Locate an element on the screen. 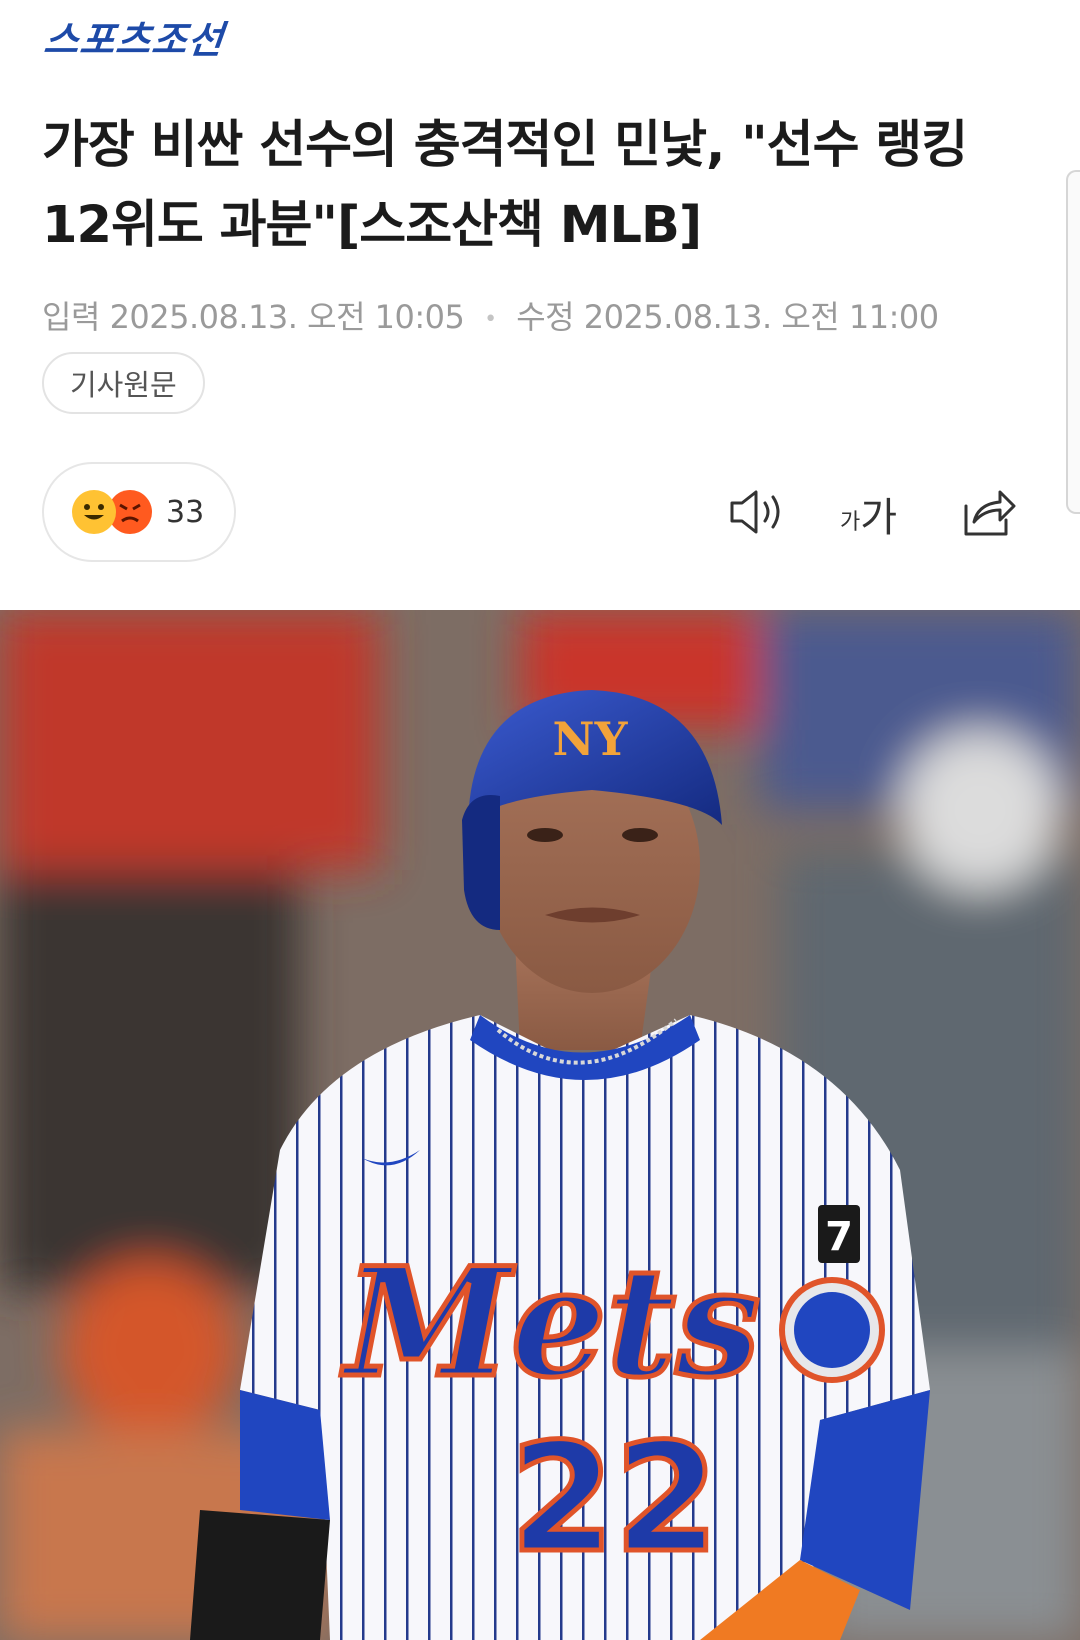 This screenshot has height=1640, width=1080. speaker-button is located at coordinates (758, 512).